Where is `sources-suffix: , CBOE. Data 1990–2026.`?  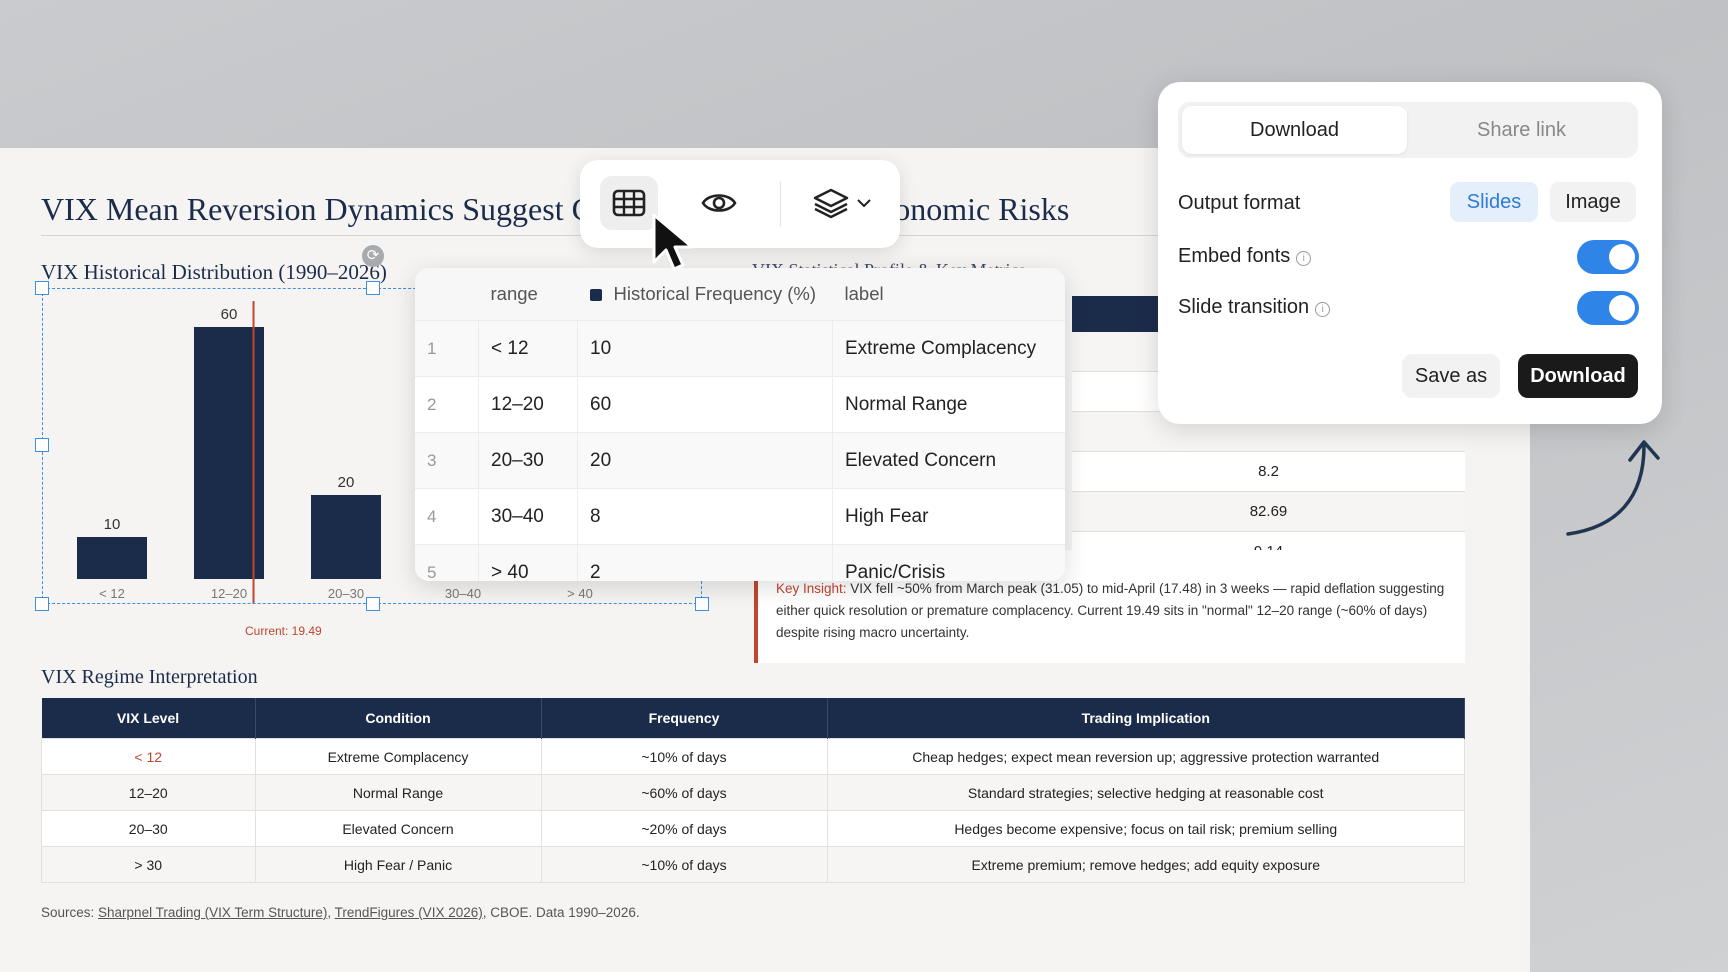
sources-suffix: , CBOE. Data 1990–2026. is located at coordinates (561, 912).